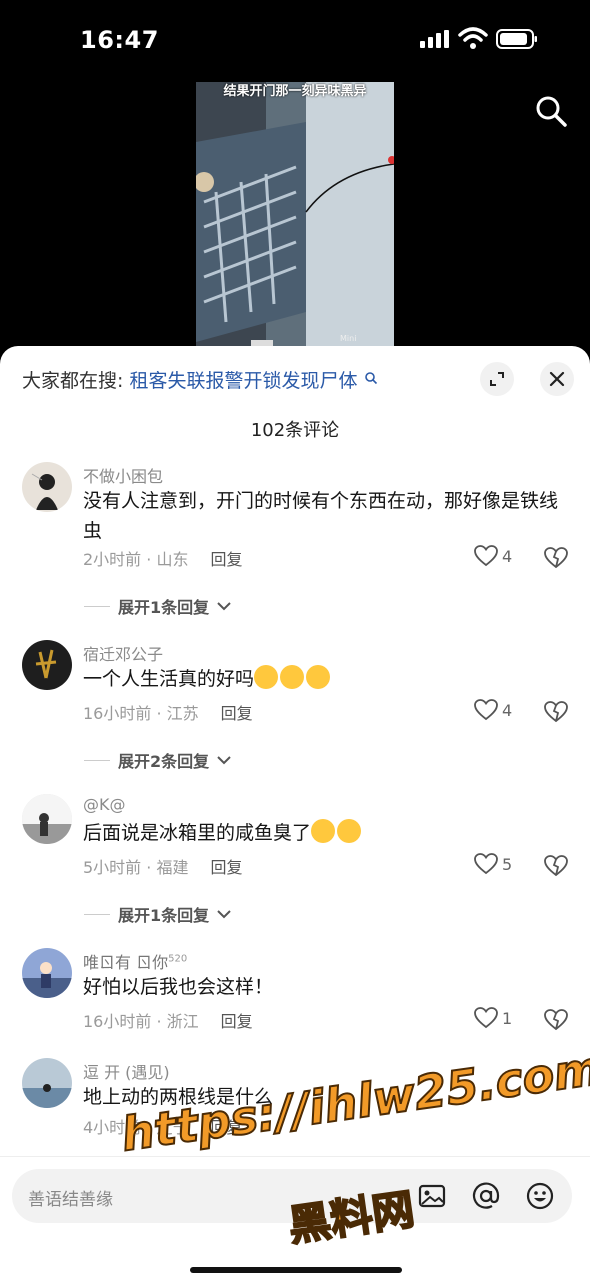  What do you see at coordinates (295, 40) in the screenshot?
I see `status-bar: 16:47` at bounding box center [295, 40].